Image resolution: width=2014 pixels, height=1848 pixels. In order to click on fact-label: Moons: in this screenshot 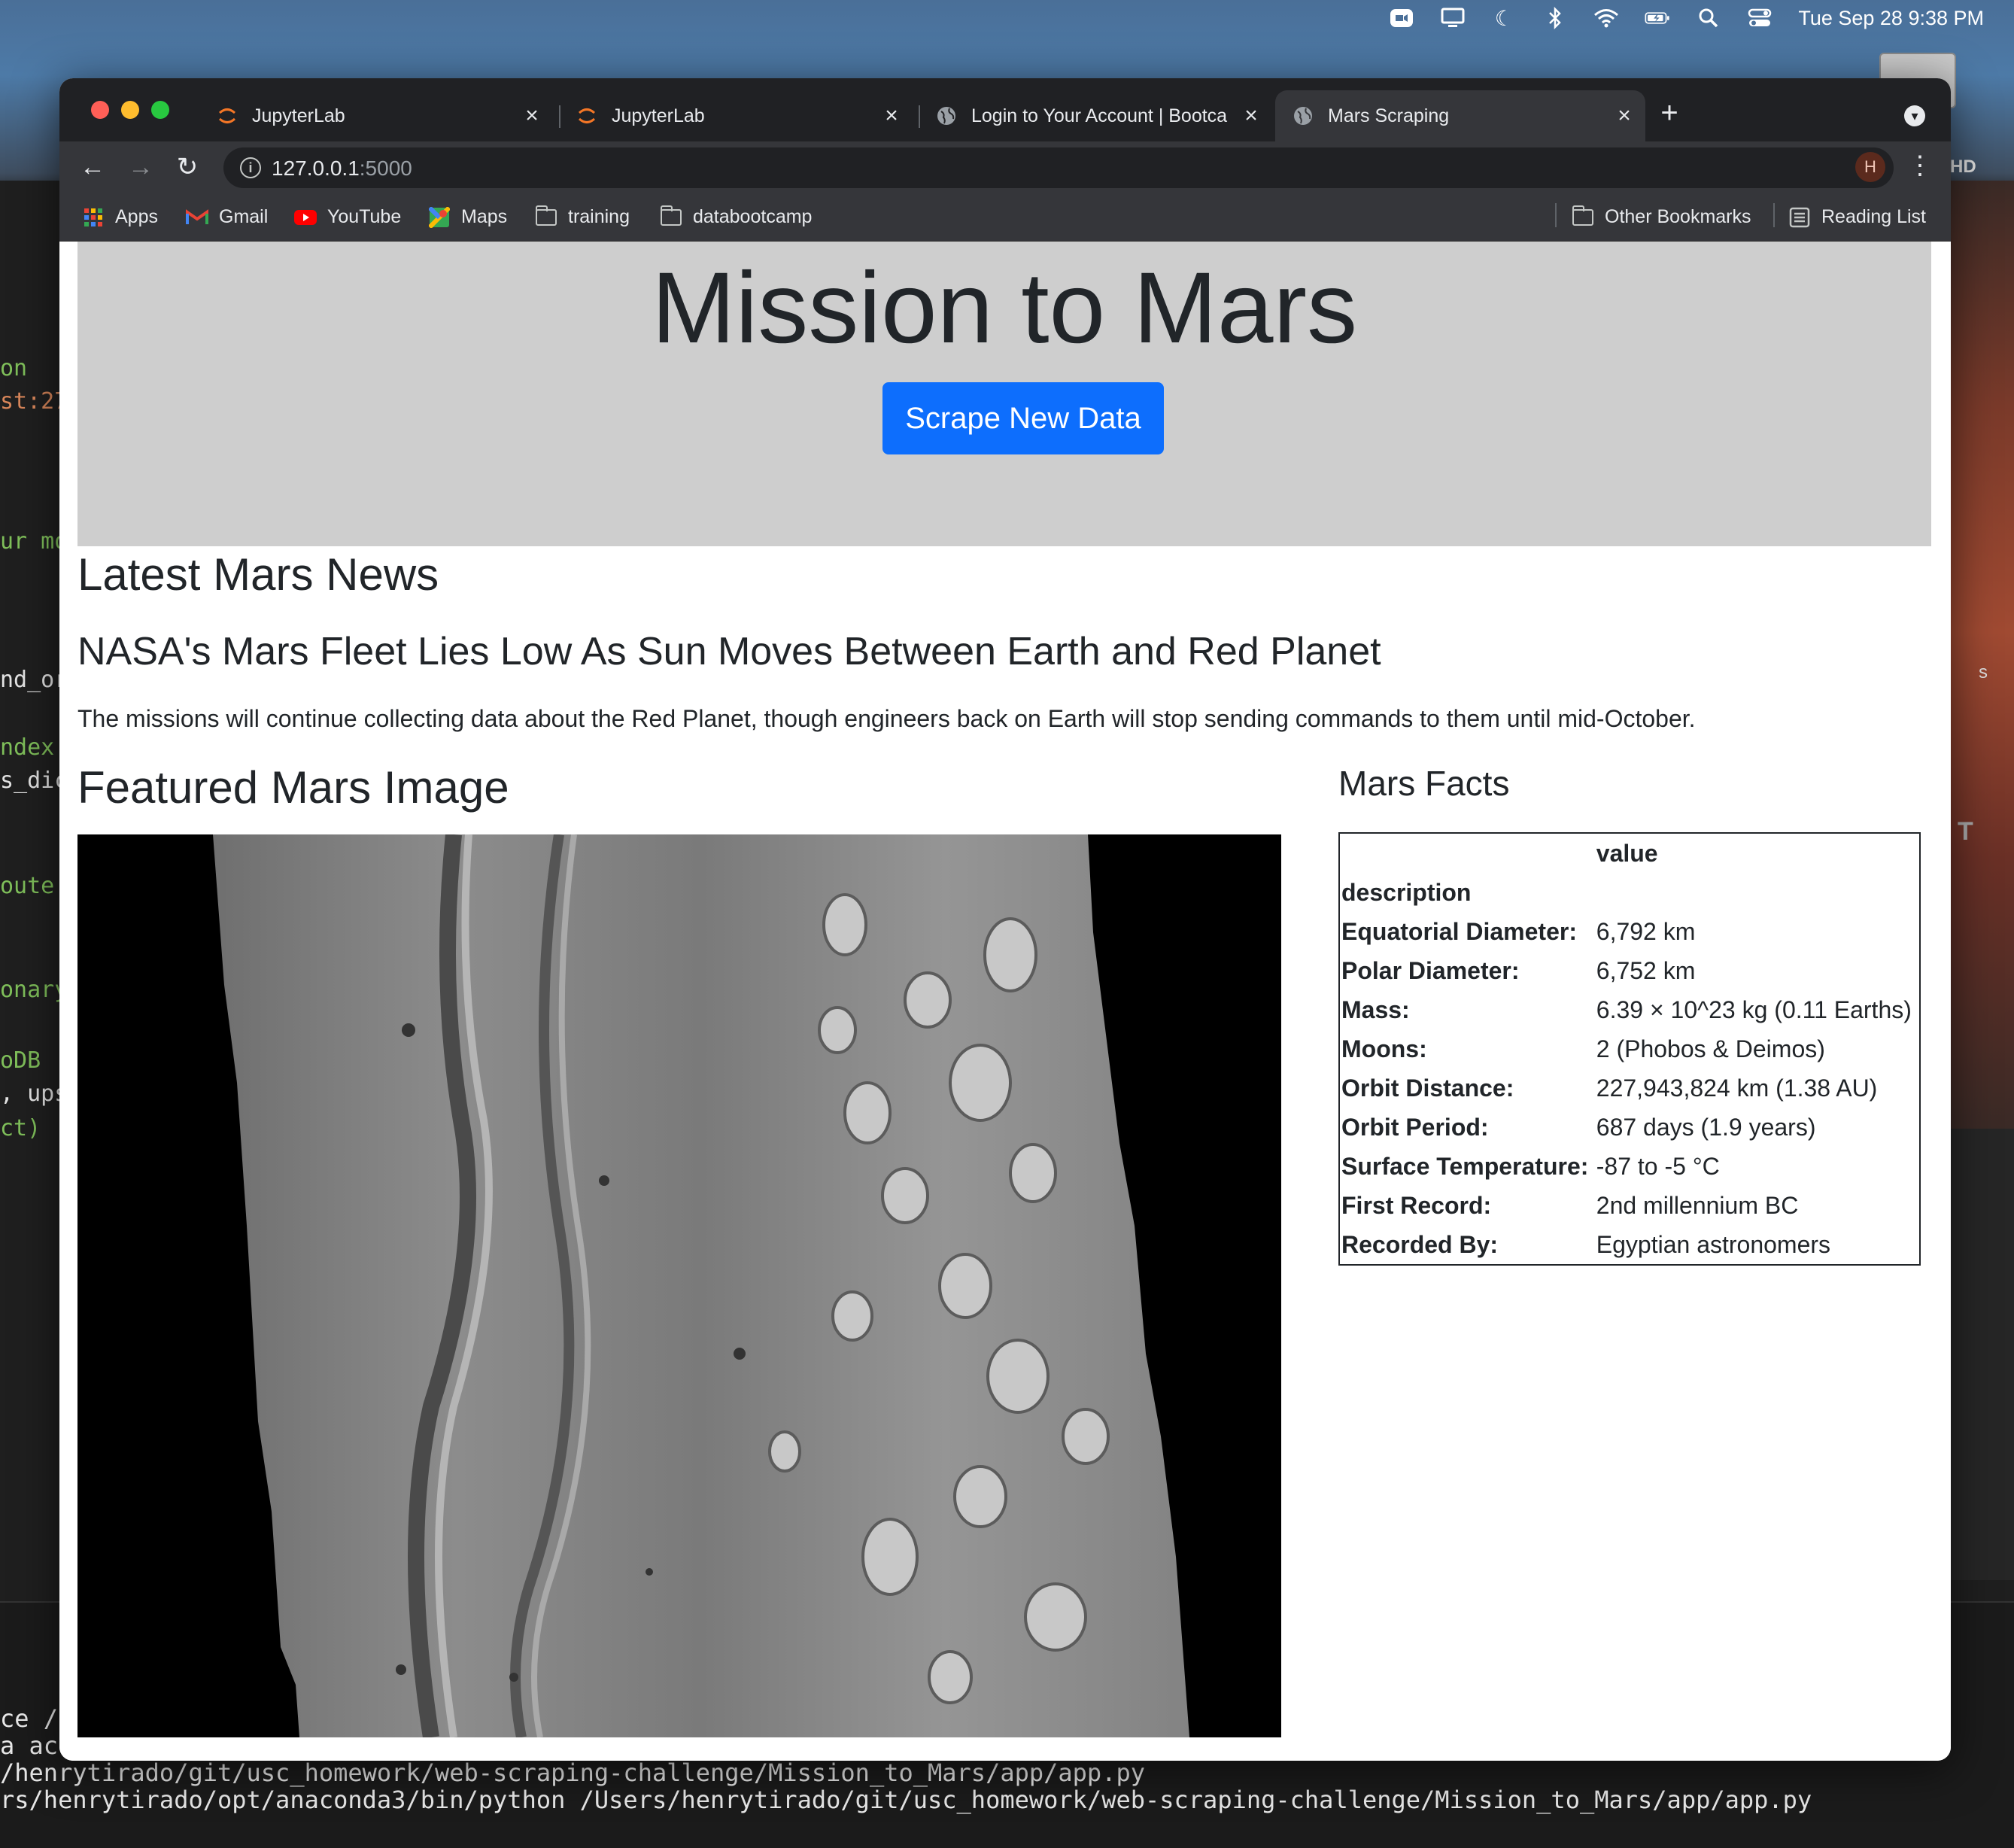, I will do `click(1384, 1048)`.